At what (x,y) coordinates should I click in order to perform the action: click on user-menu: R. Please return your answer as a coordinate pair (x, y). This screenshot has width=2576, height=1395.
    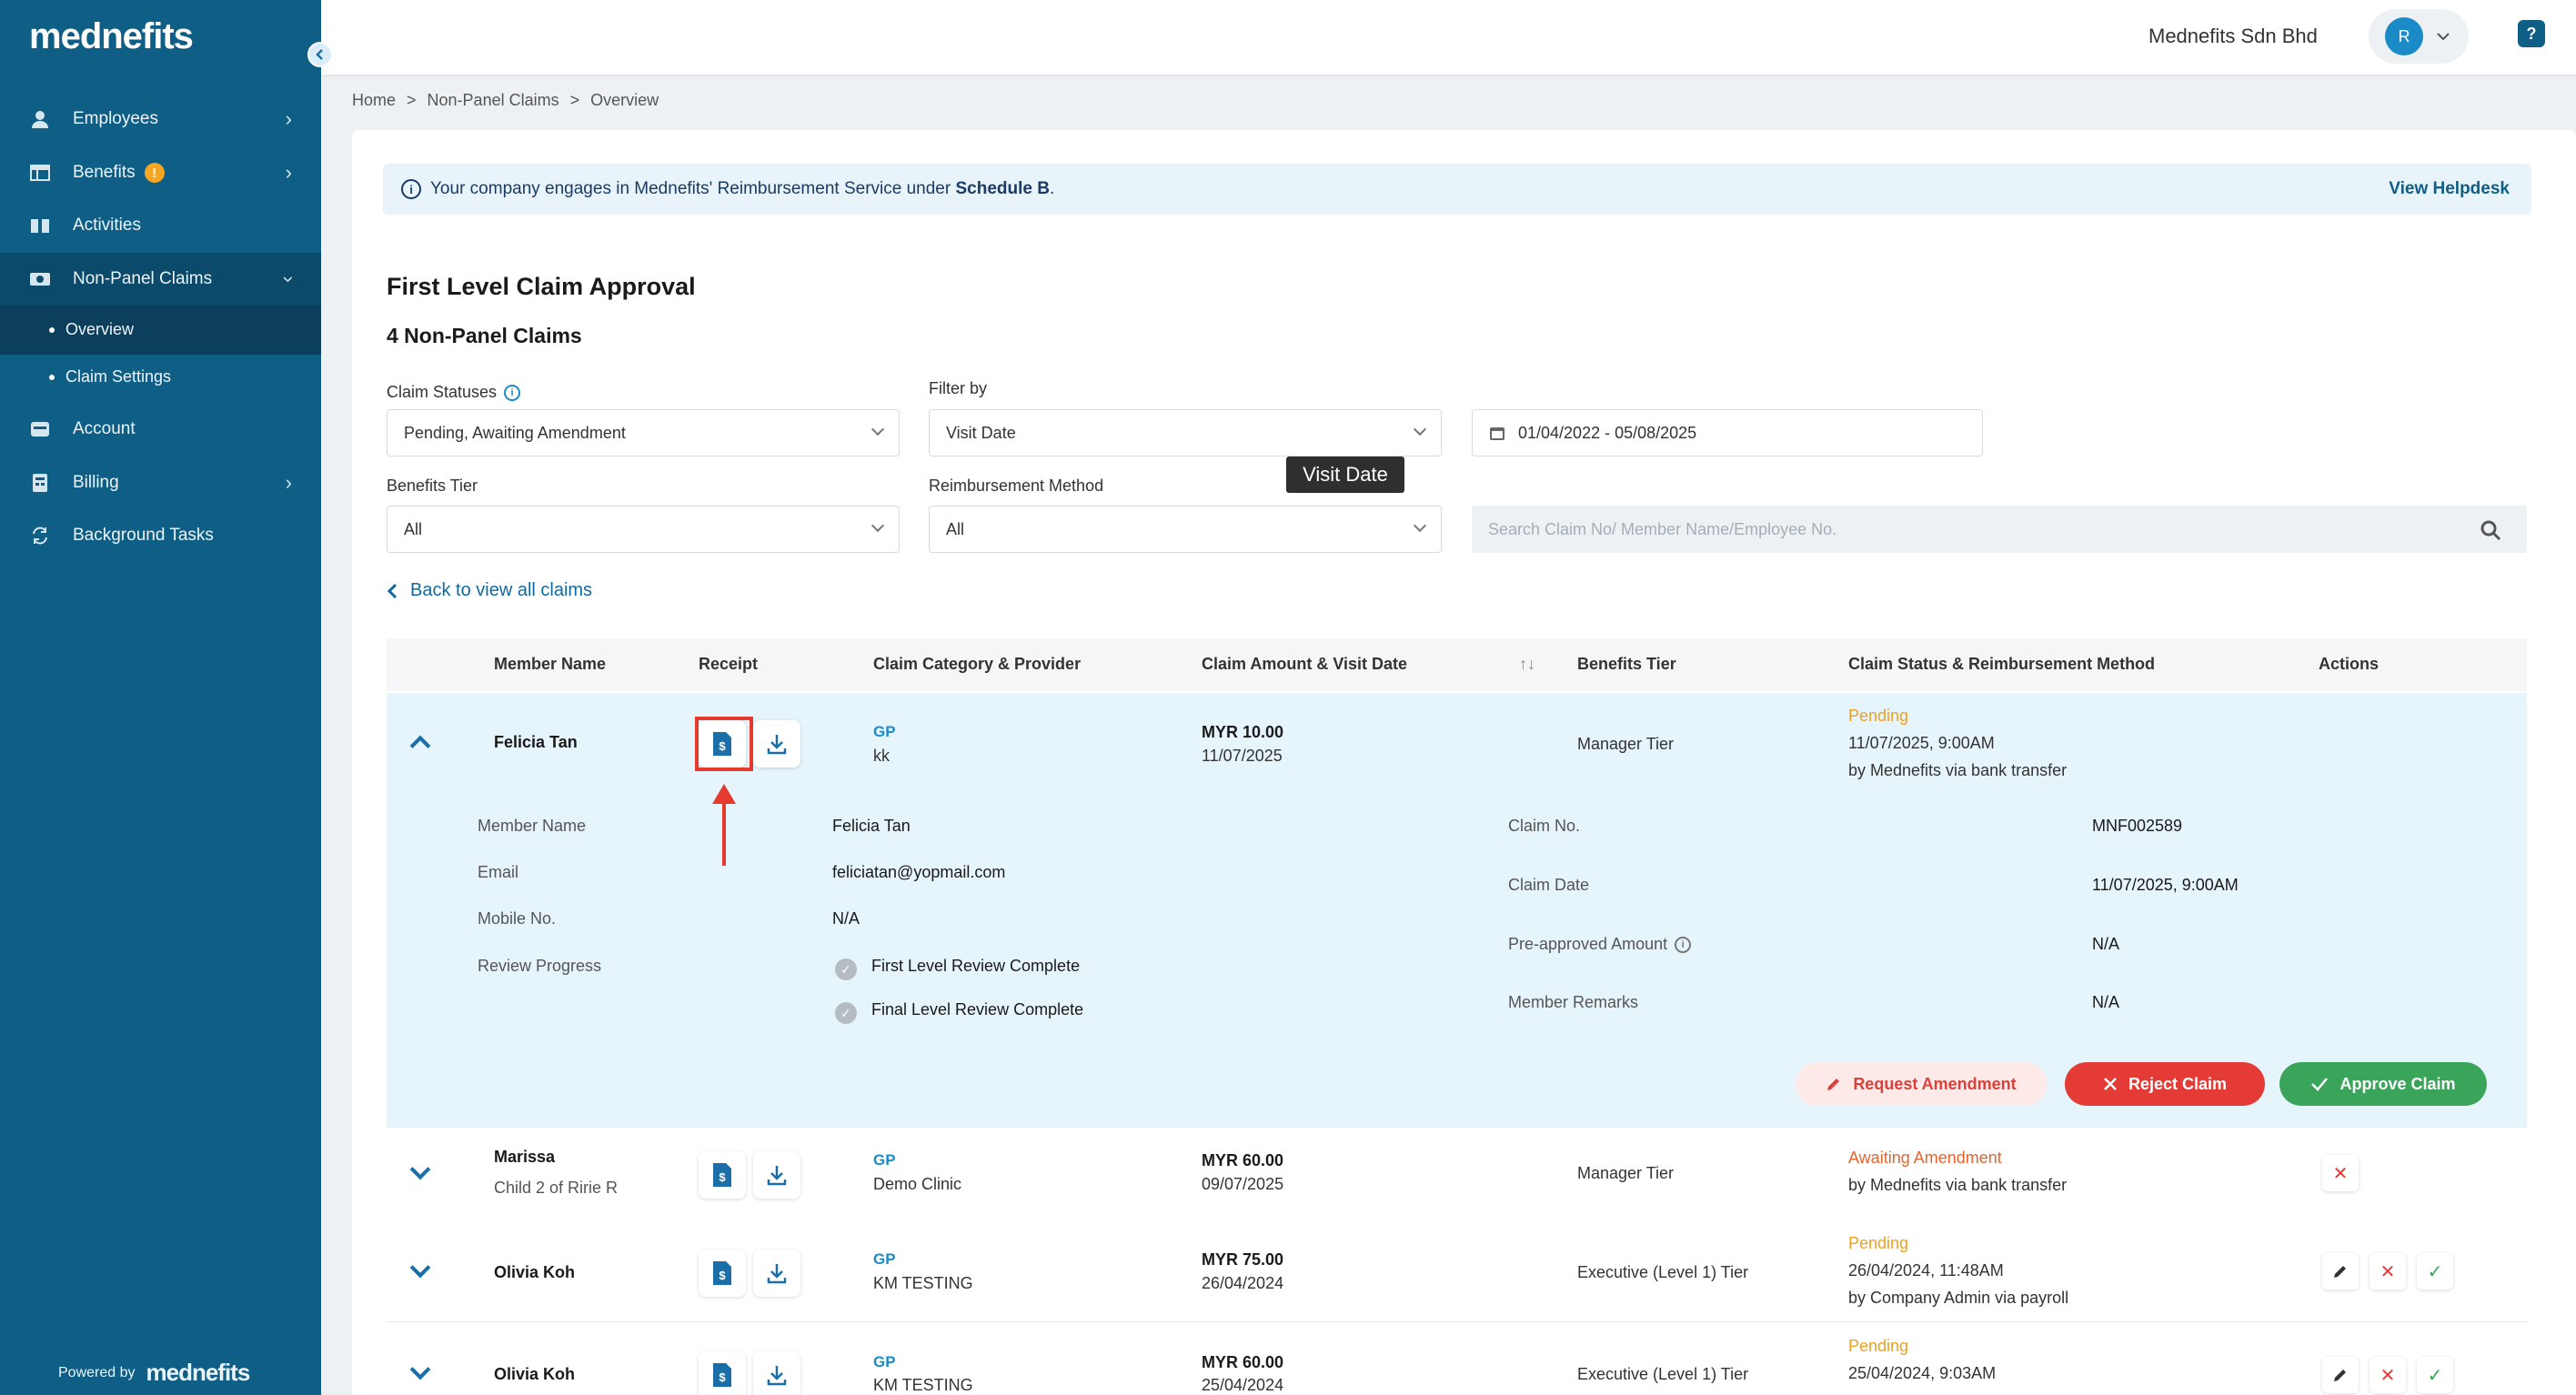
    Looking at the image, I should click on (2419, 36).